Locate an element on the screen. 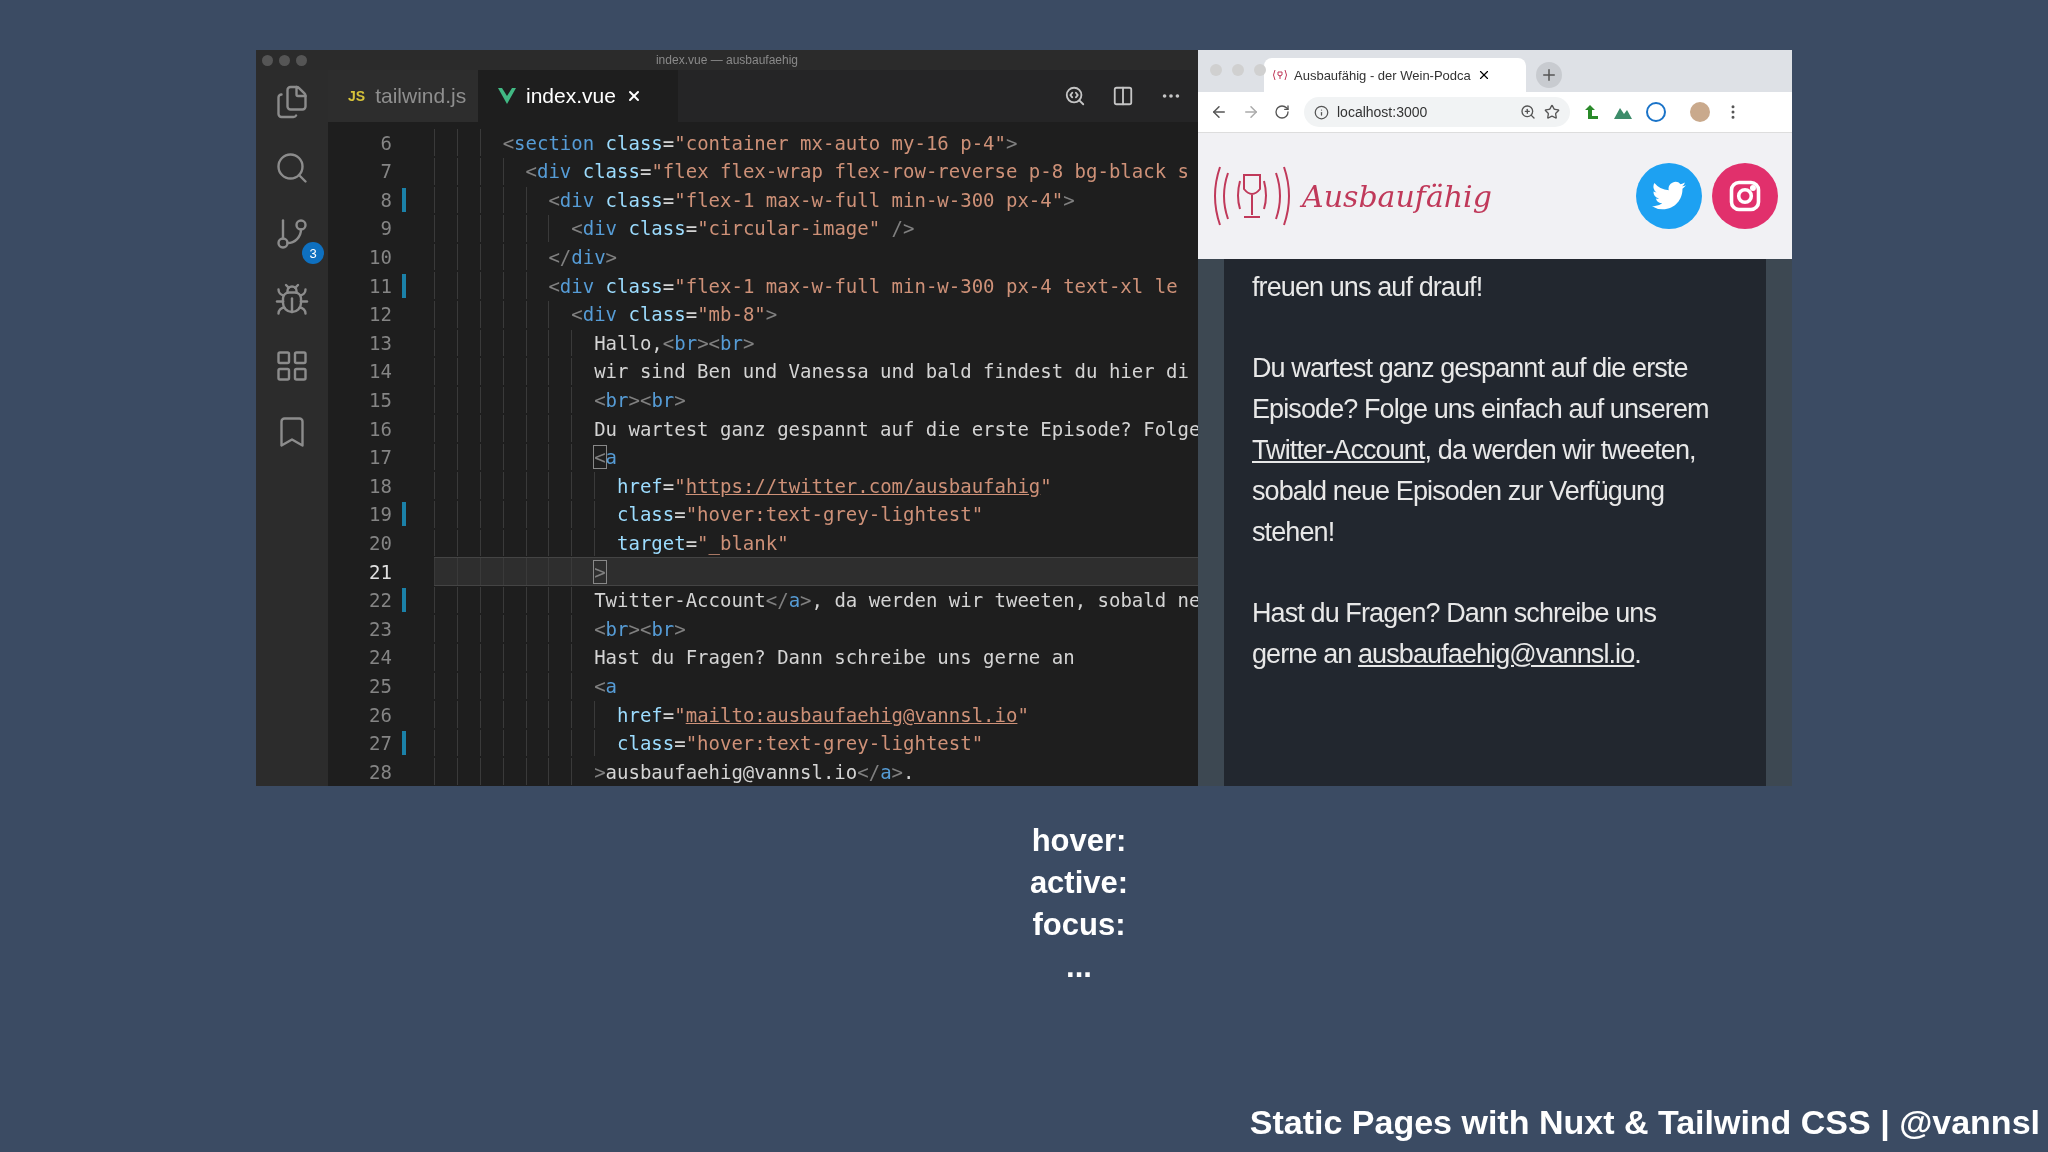  split-editor-icon is located at coordinates (1123, 96).